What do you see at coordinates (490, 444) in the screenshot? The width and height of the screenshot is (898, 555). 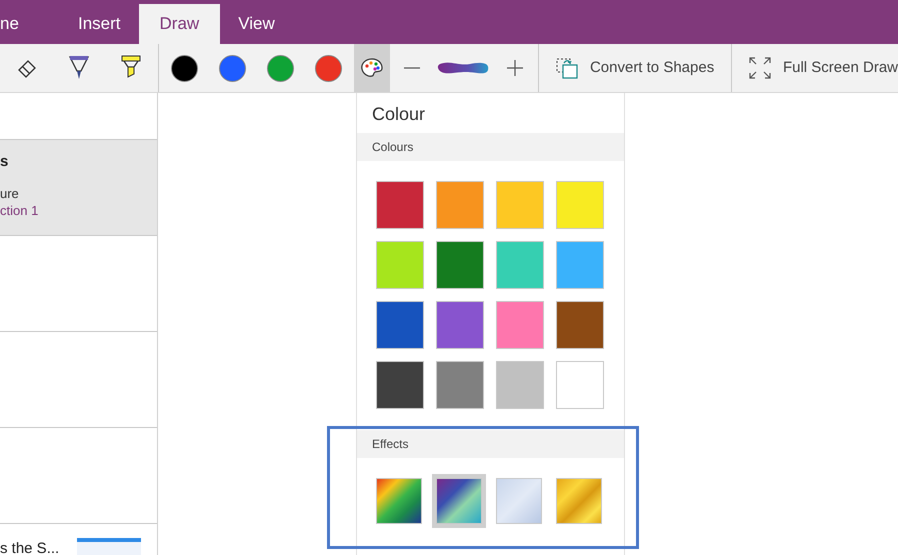 I see `section-header: Effects` at bounding box center [490, 444].